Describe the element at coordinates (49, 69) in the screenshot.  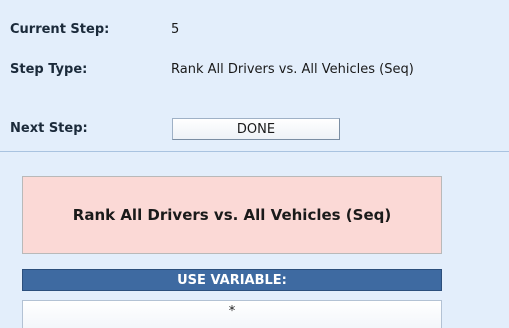
I see `step-type-label: Step Type:` at that location.